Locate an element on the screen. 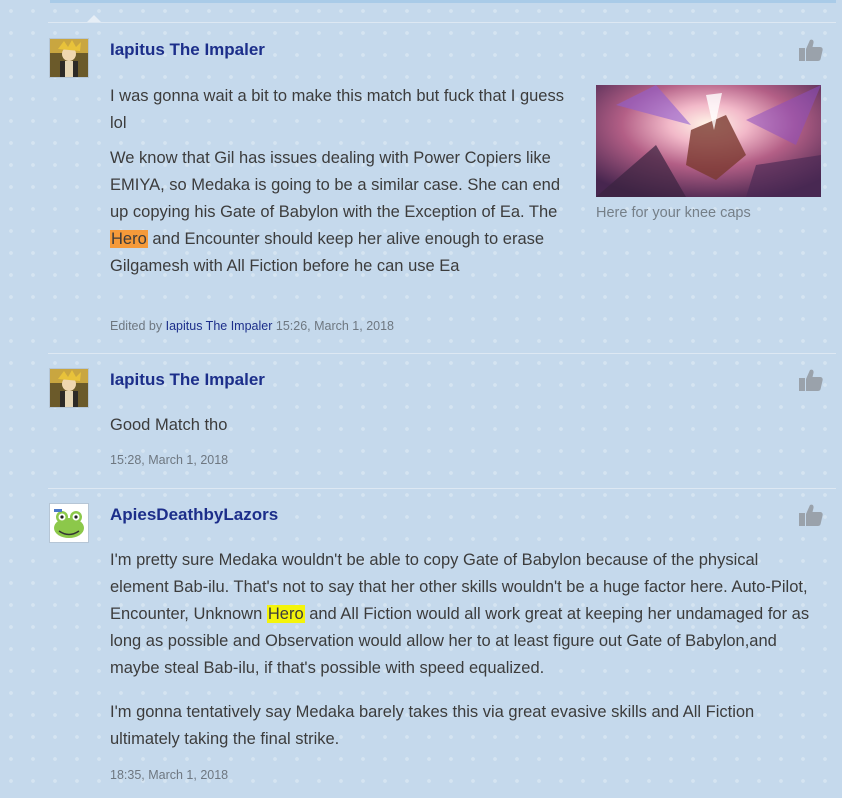  post-timestamp: 18:35, March 1, 2018 is located at coordinates (169, 775).